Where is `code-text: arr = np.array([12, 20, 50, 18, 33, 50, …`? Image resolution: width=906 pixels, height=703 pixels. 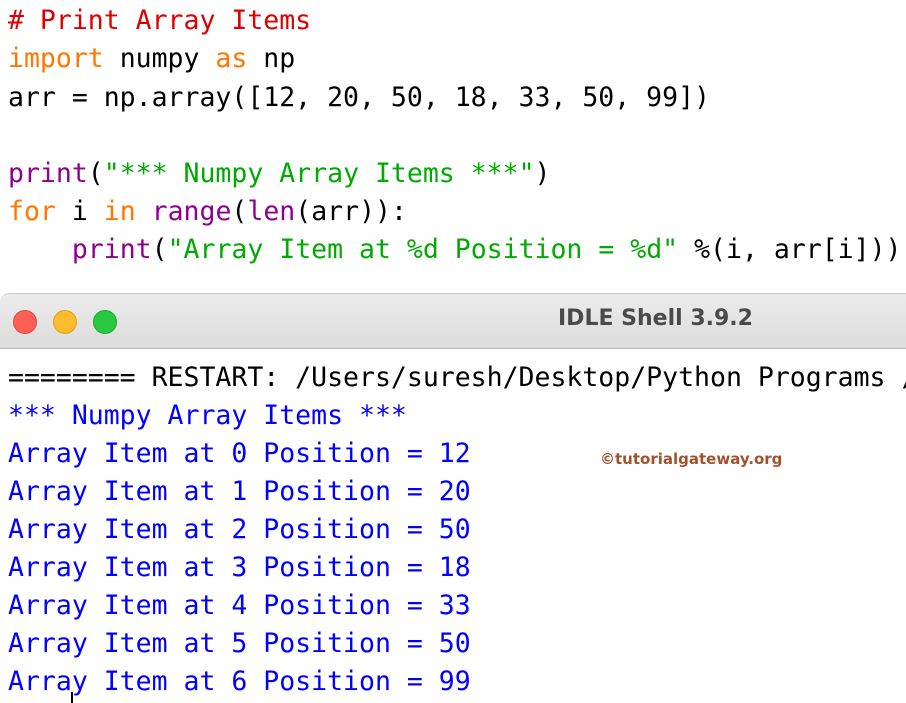
code-text: arr = np.array([12, 20, 50, 18, 33, 50, … is located at coordinates (359, 97).